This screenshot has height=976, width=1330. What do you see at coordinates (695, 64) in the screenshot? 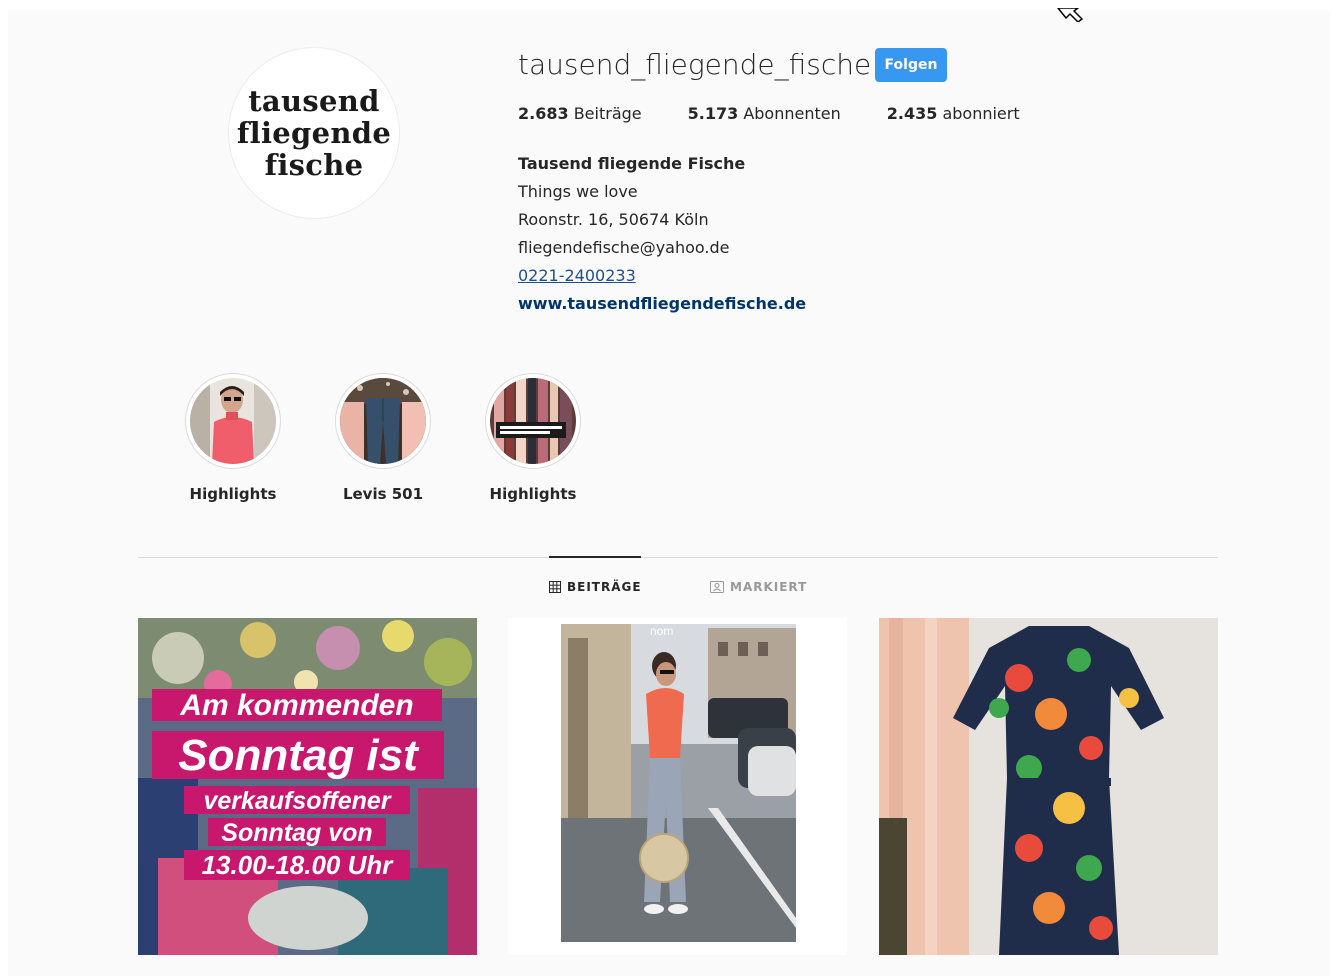
I see `profile-username: tausend_fliegende_fische` at bounding box center [695, 64].